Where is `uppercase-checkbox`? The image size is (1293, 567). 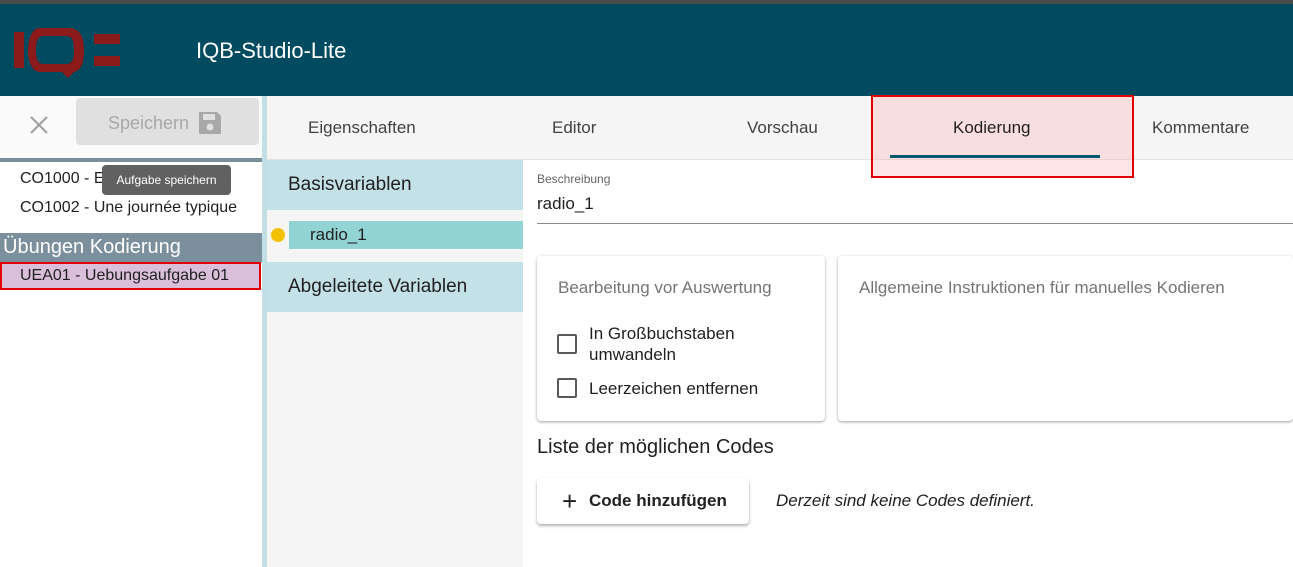
uppercase-checkbox is located at coordinates (567, 344).